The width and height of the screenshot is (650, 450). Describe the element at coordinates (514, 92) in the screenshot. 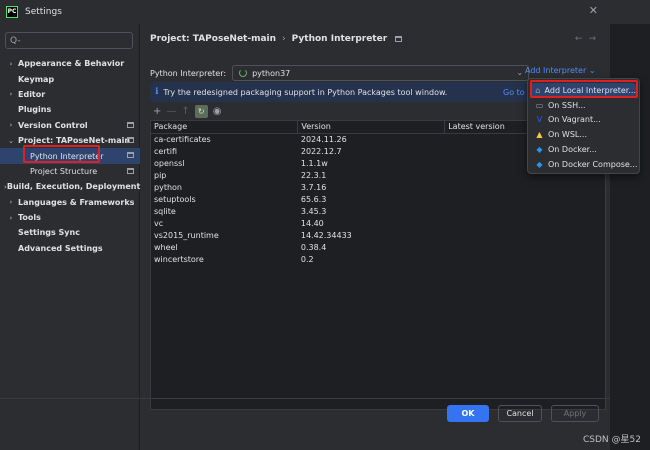

I see `banner-link: Go to` at that location.